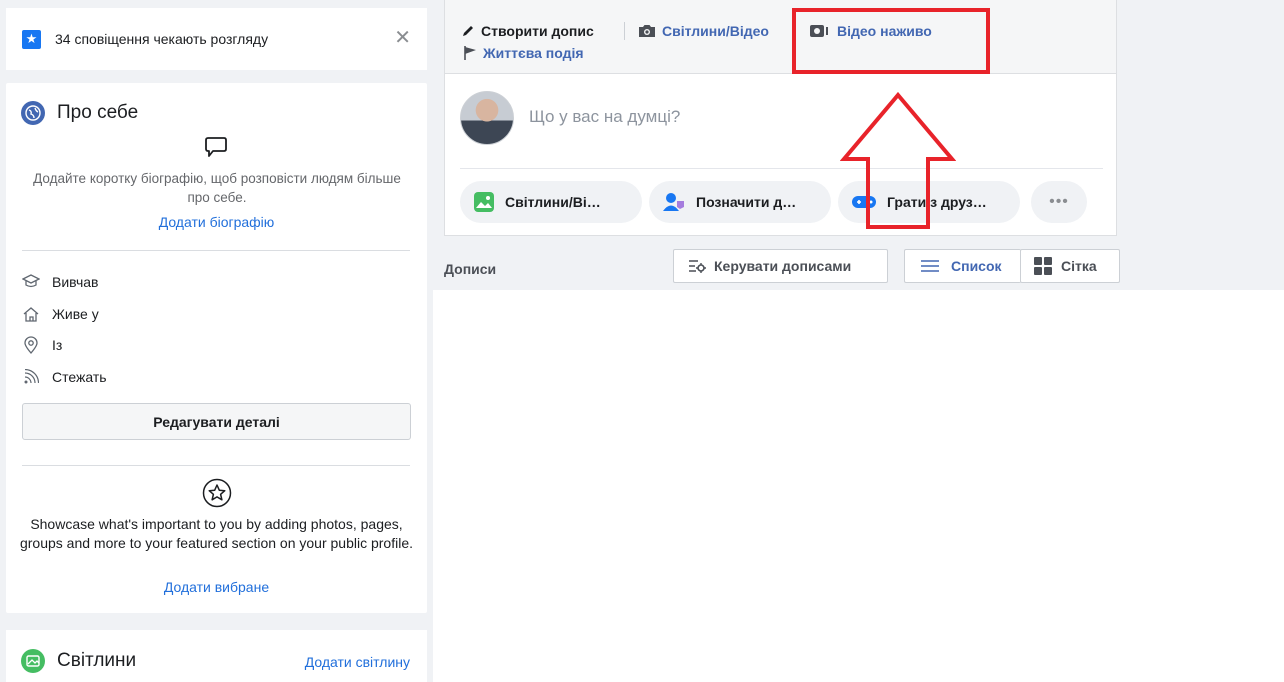 The image size is (1284, 682). Describe the element at coordinates (31, 39) in the screenshot. I see `star-icon: ★` at that location.